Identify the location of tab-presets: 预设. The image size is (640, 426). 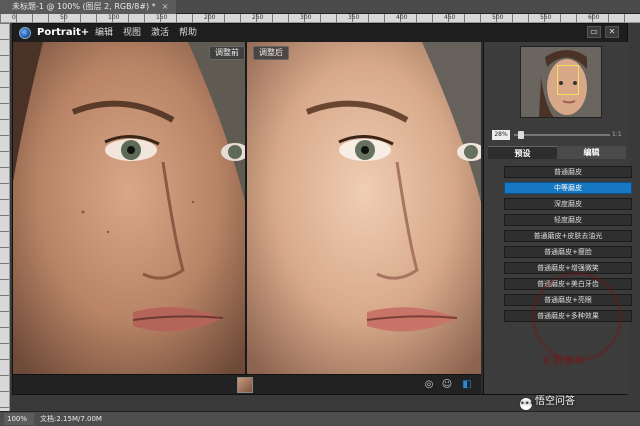
(522, 152).